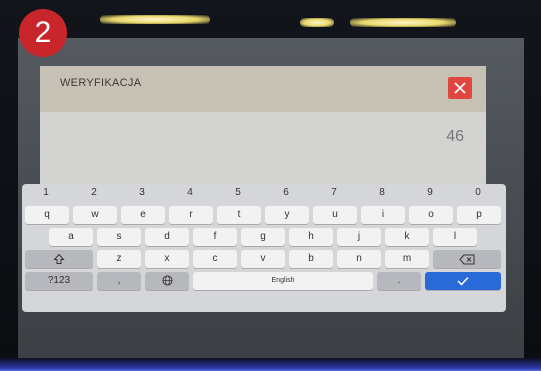 The image size is (541, 371). Describe the element at coordinates (263, 89) in the screenshot. I see `dialog-header: WERYFIKACJA` at that location.